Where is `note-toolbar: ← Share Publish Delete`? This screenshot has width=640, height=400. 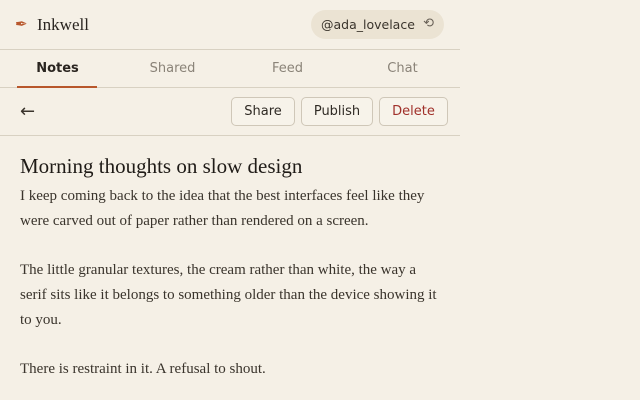 note-toolbar: ← Share Publish Delete is located at coordinates (230, 112).